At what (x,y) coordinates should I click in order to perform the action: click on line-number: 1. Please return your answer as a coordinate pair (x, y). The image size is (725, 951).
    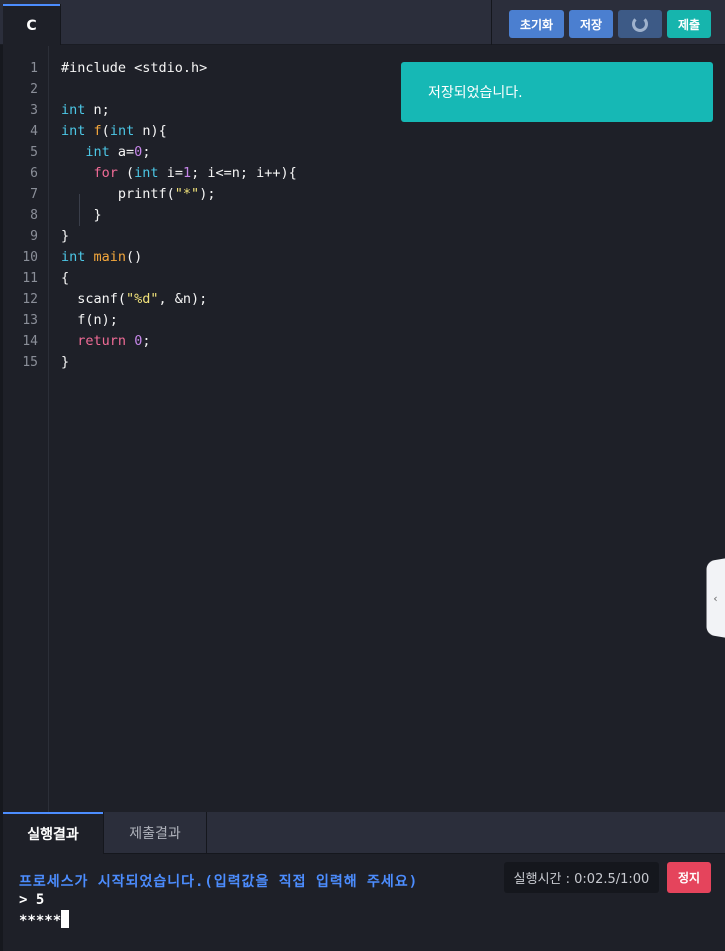
    Looking at the image, I should click on (34, 68).